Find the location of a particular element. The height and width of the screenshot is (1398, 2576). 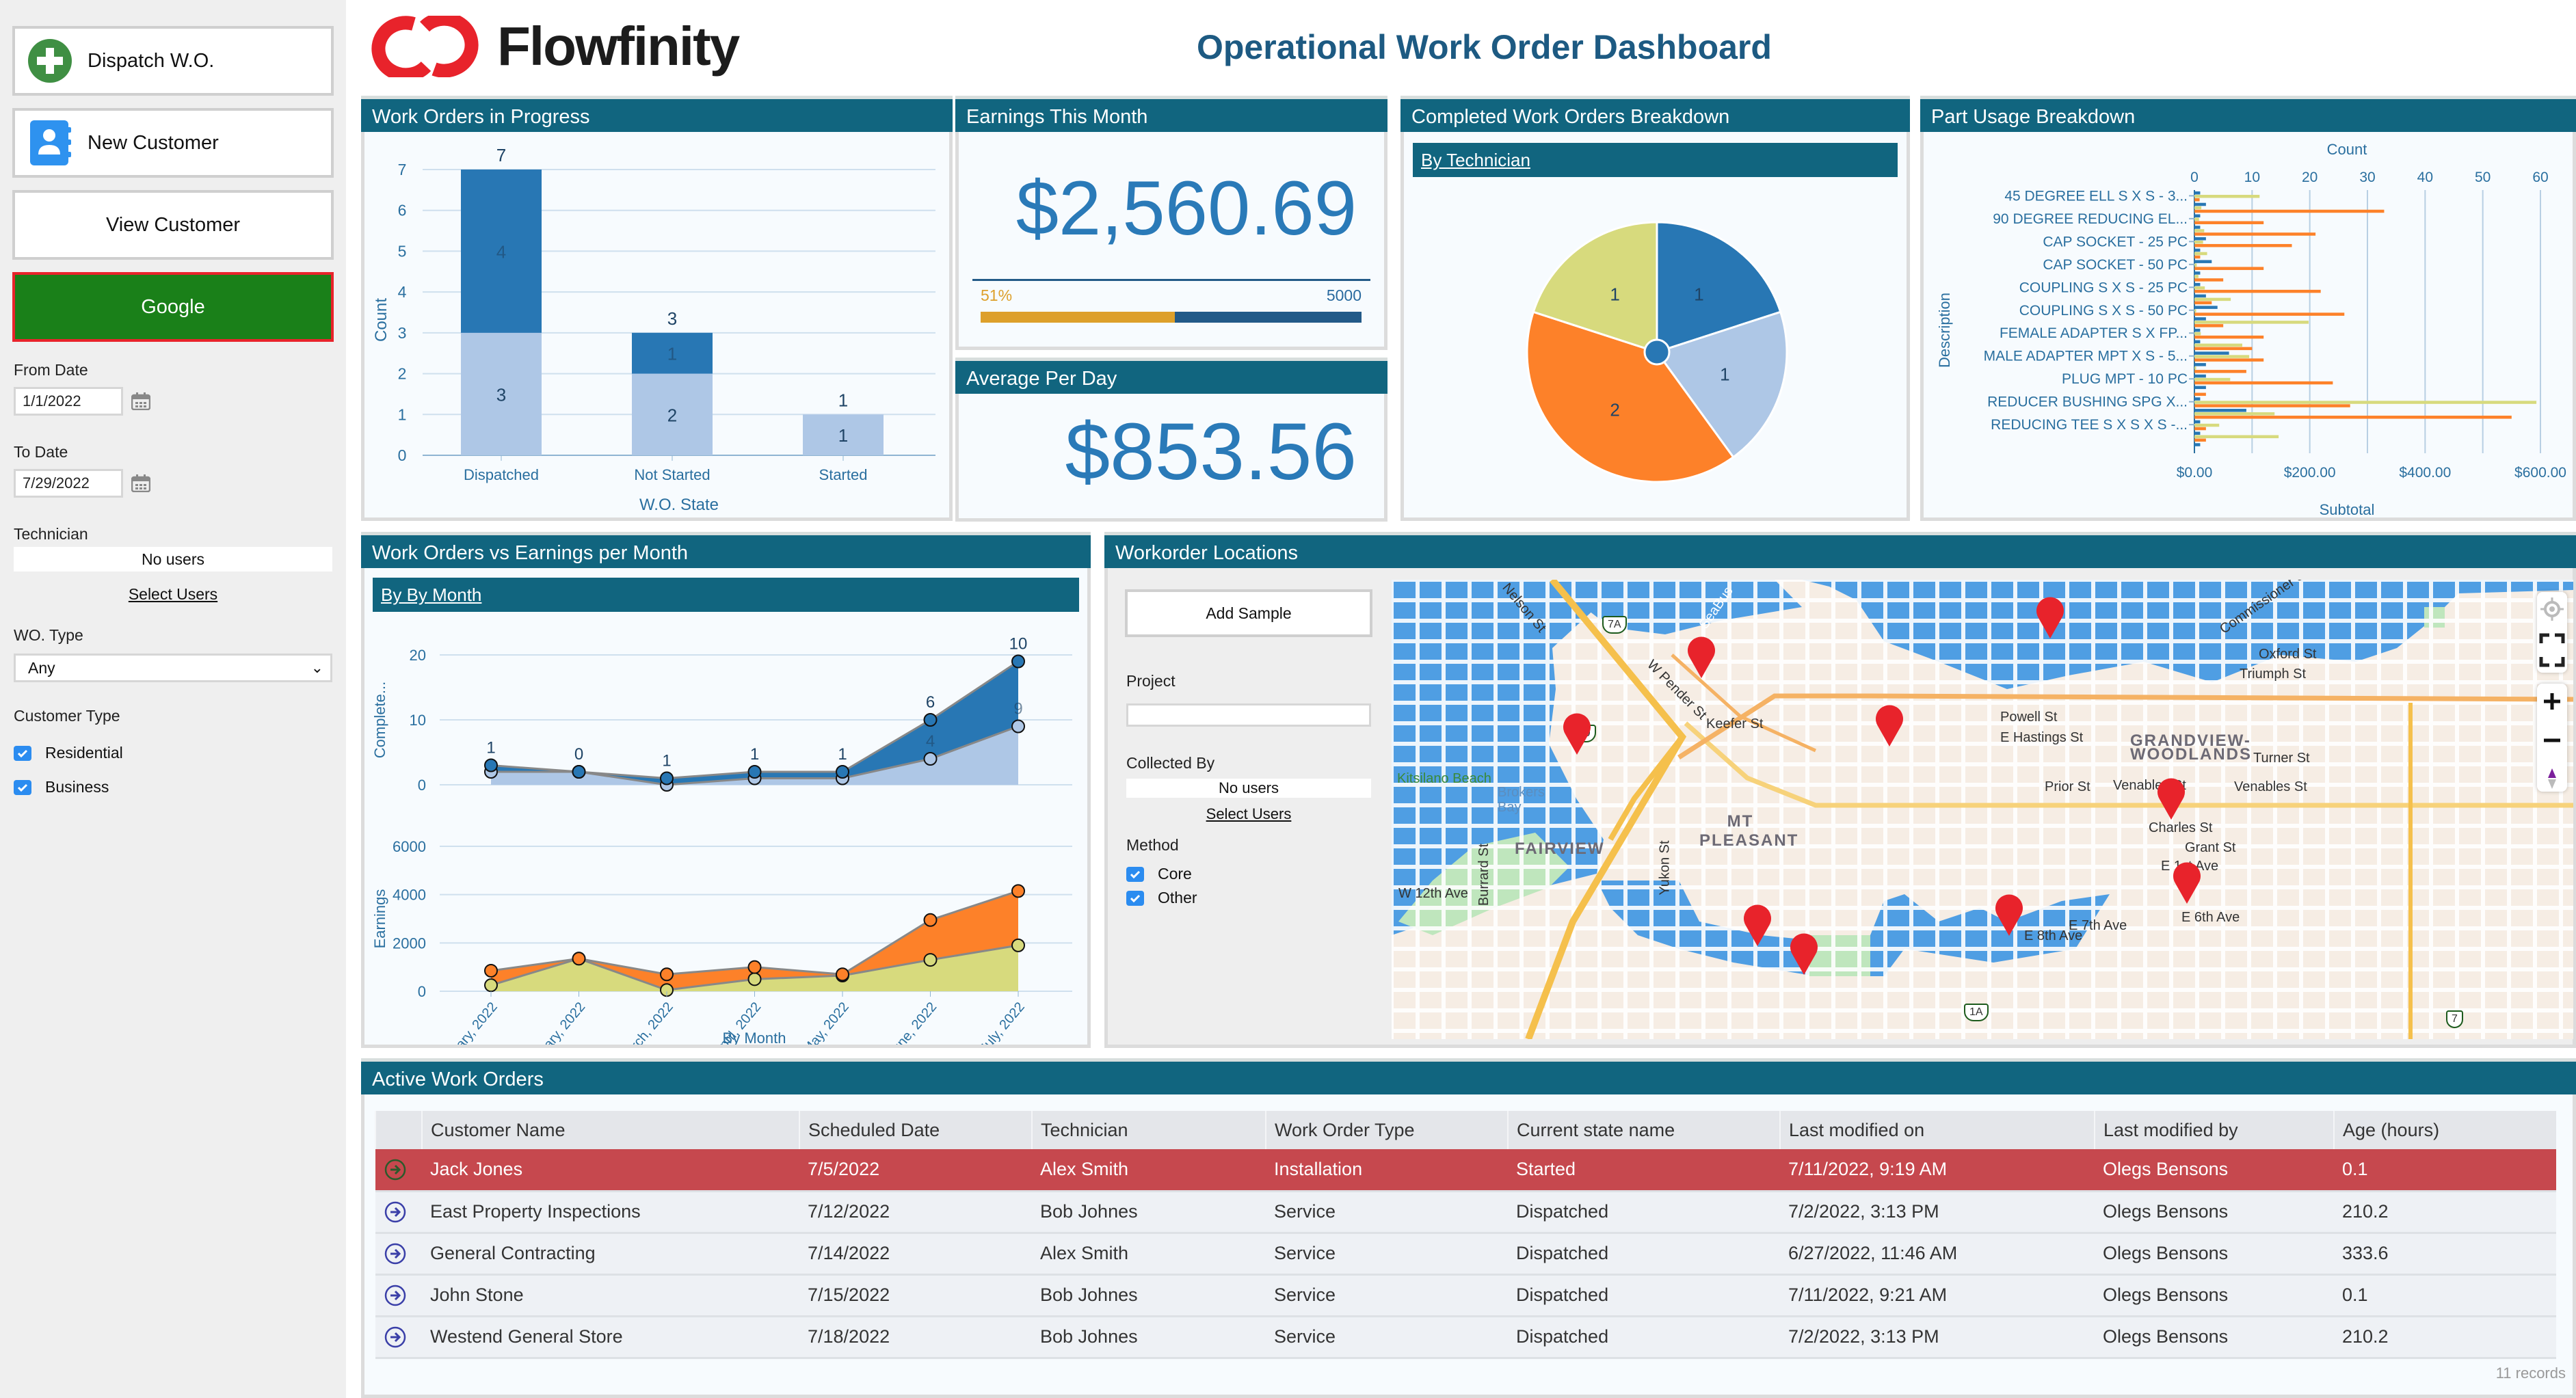

map-view-controls is located at coordinates (2552, 632).